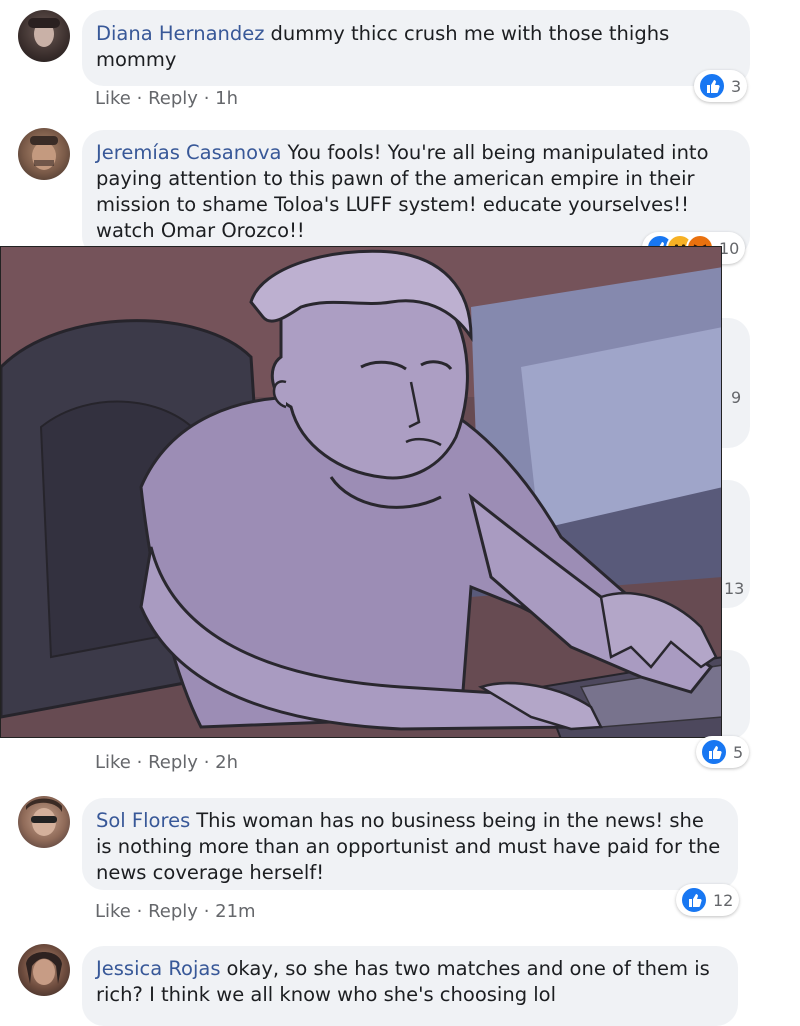 This screenshot has height=1026, width=800. I want to click on reaction-count: 5, so click(738, 752).